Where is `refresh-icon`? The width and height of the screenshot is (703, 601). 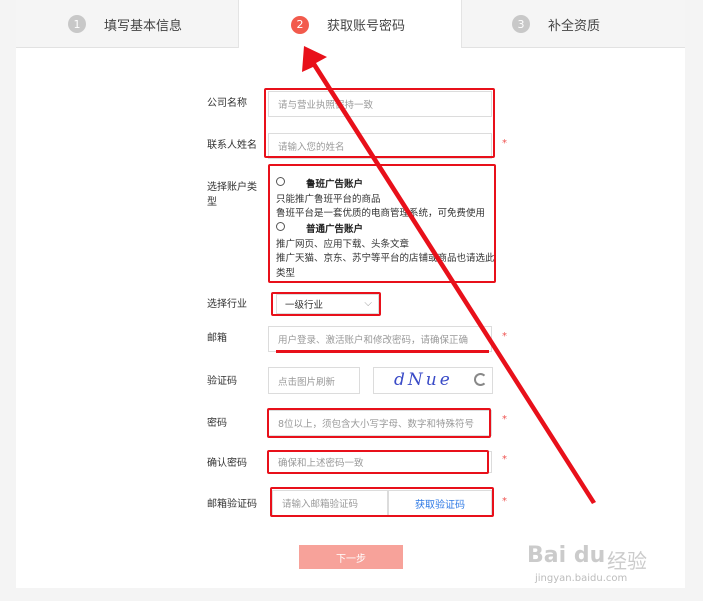
refresh-icon is located at coordinates (480, 379).